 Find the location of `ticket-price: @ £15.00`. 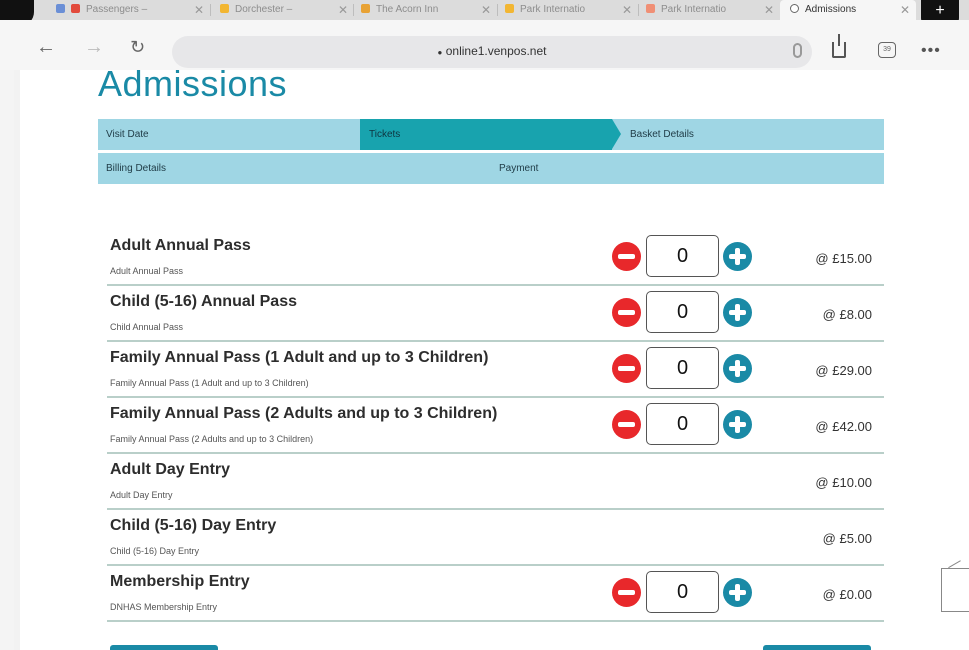

ticket-price: @ £15.00 is located at coordinates (843, 258).